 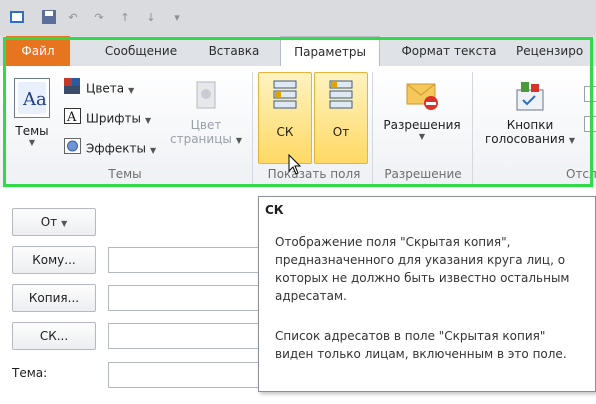 What do you see at coordinates (285, 118) in the screenshot?
I see `bcc-button: СК` at bounding box center [285, 118].